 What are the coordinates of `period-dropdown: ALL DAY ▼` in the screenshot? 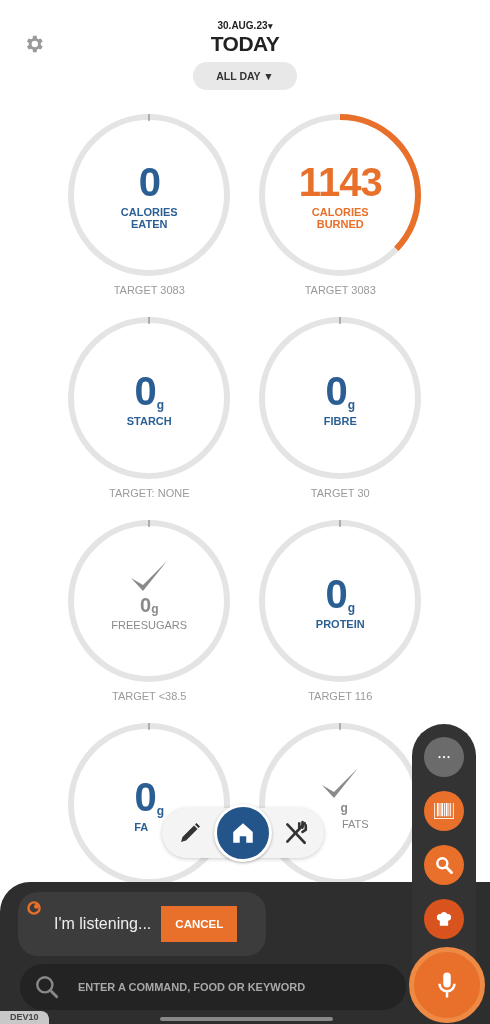 It's located at (245, 76).